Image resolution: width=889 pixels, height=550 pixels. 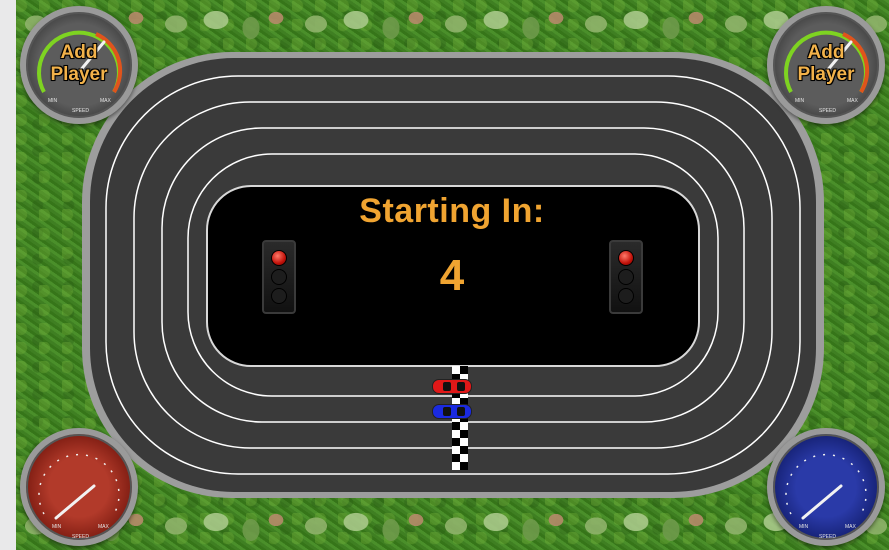 I want to click on blue-car, so click(x=452, y=411).